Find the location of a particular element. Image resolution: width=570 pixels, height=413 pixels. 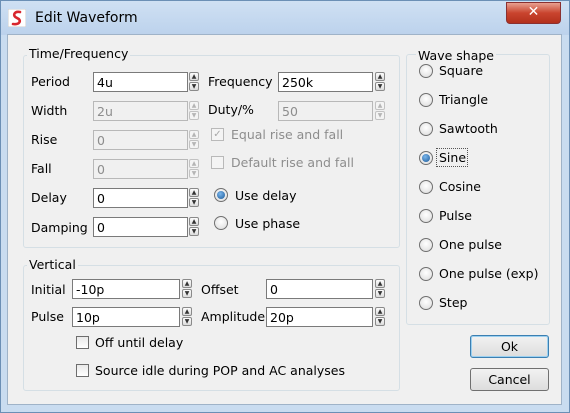

initial-spinner: ▲ ▼ is located at coordinates (187, 289).